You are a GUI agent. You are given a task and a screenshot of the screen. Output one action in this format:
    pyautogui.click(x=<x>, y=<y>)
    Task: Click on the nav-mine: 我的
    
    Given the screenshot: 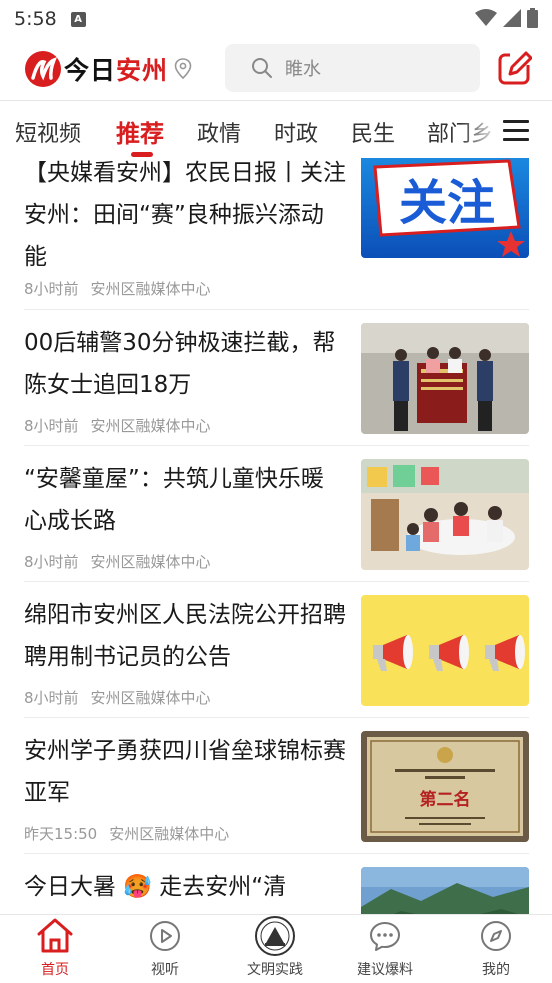 What is the action you would take?
    pyautogui.click(x=496, y=949)
    